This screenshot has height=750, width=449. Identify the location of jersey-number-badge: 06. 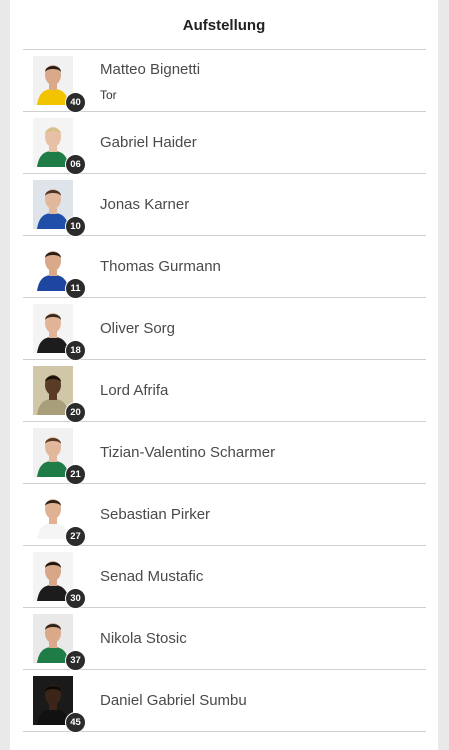
(75, 164).